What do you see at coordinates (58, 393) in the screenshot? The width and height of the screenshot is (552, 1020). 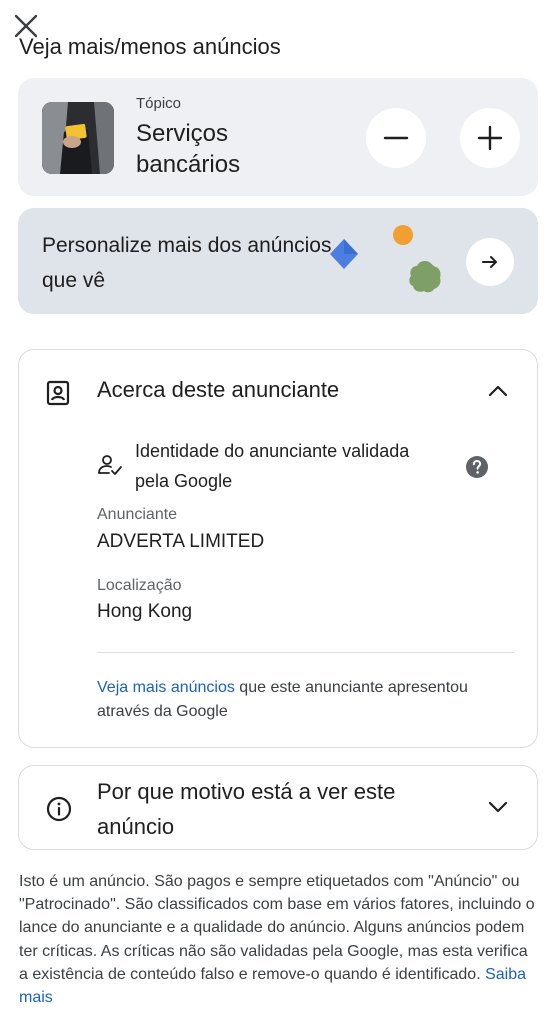 I see `advertiser-badge-icon` at bounding box center [58, 393].